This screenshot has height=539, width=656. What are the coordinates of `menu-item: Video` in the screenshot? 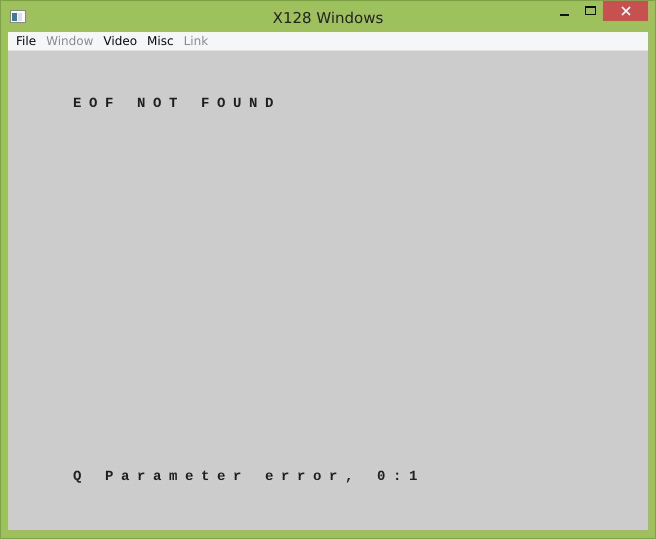 It's located at (120, 41).